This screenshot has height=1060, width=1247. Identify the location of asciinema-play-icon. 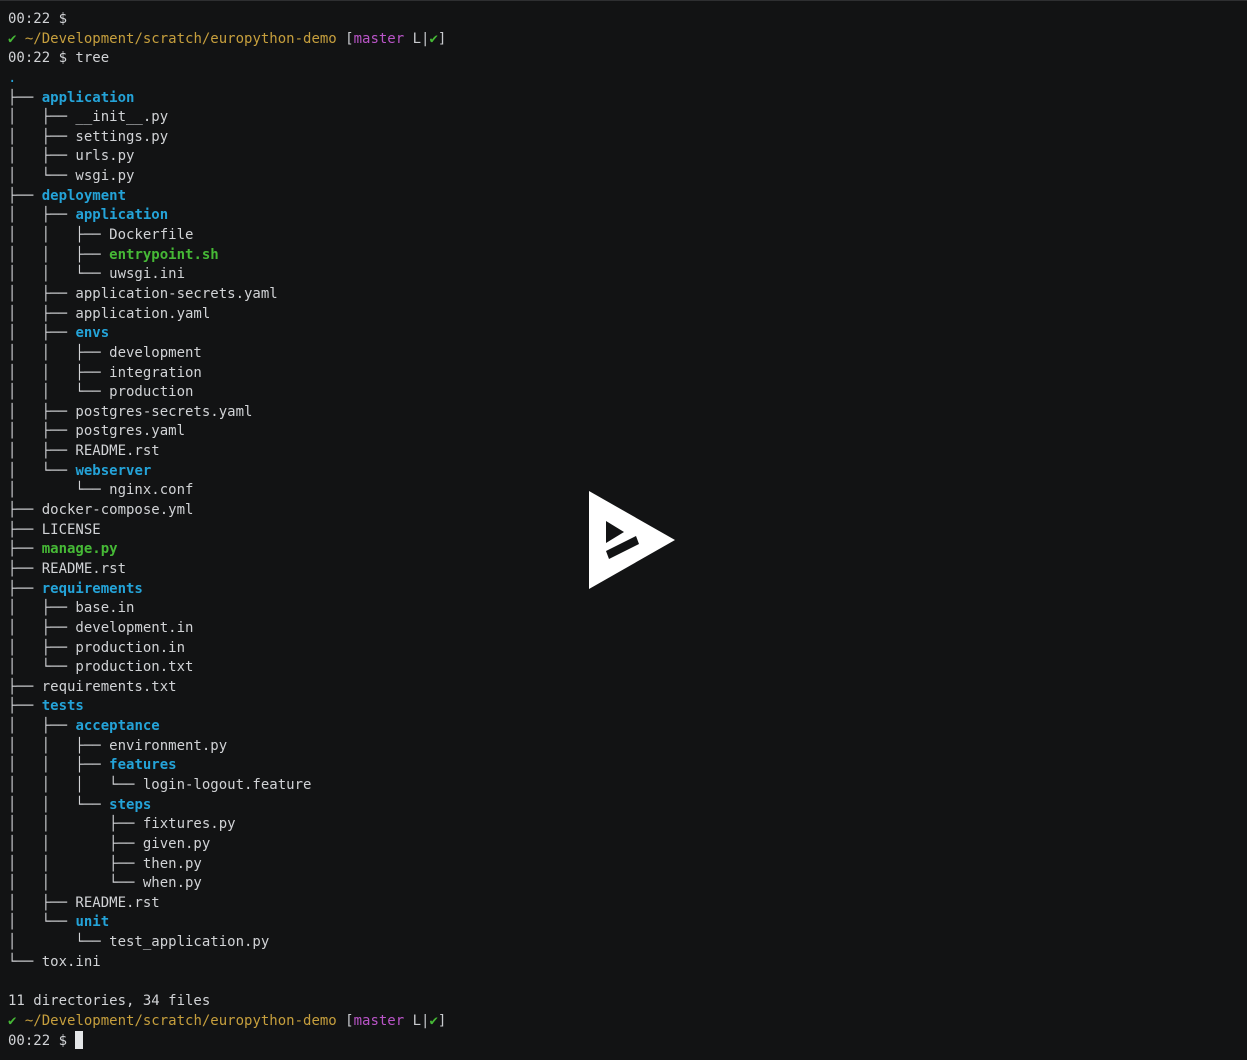
(632, 540).